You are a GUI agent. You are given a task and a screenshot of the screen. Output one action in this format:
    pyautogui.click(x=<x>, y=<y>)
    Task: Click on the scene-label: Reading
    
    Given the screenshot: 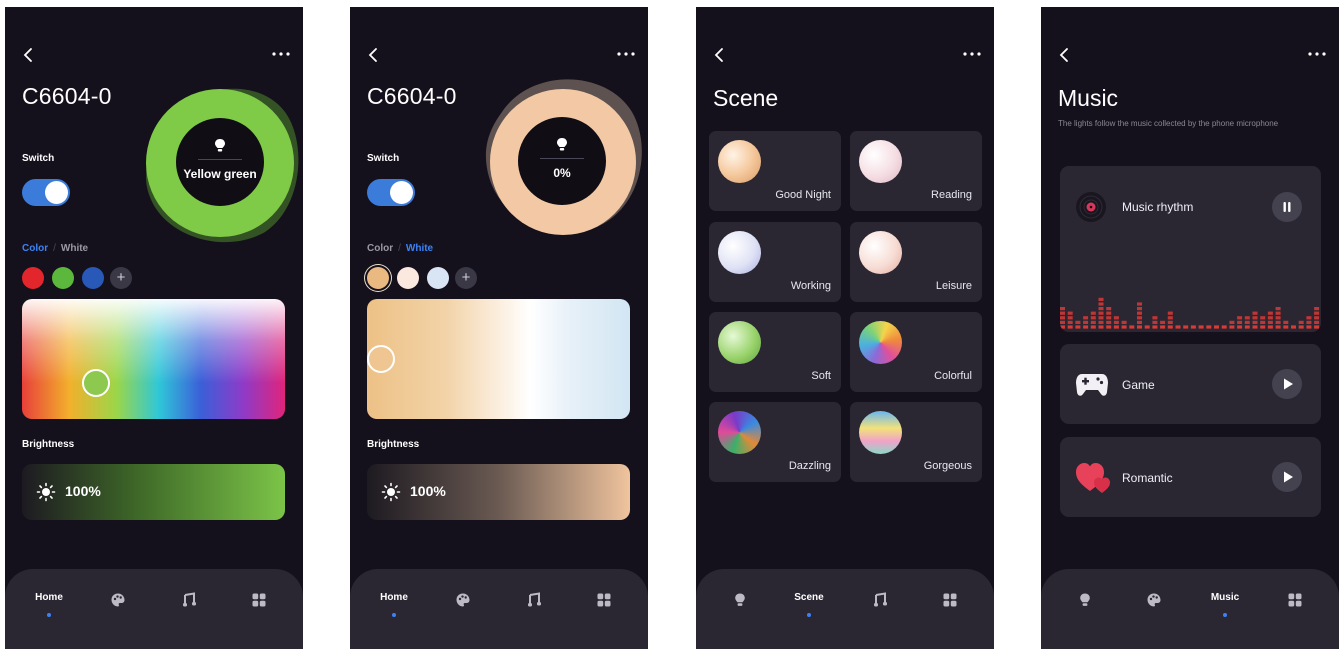 What is the action you would take?
    pyautogui.click(x=951, y=195)
    